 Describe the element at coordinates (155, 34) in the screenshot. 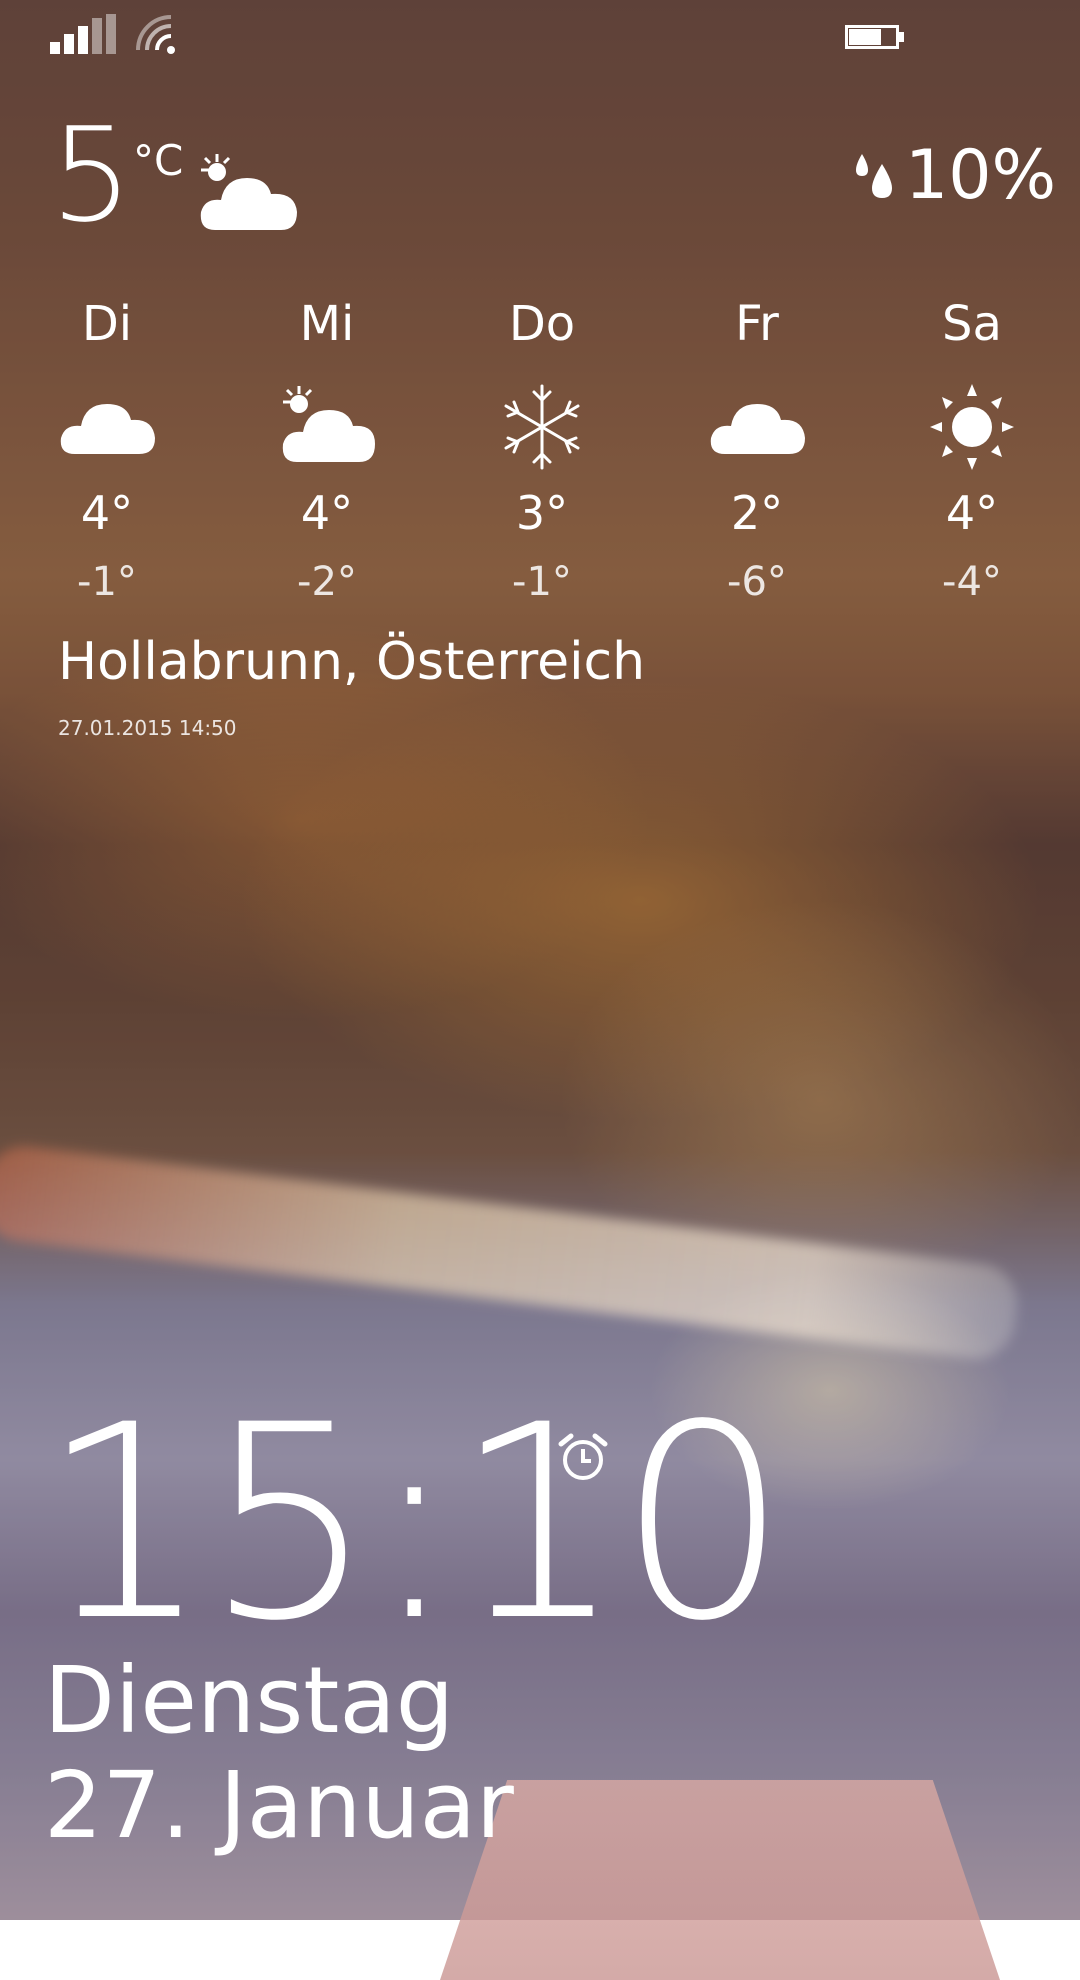

I see `wifi-icon` at that location.